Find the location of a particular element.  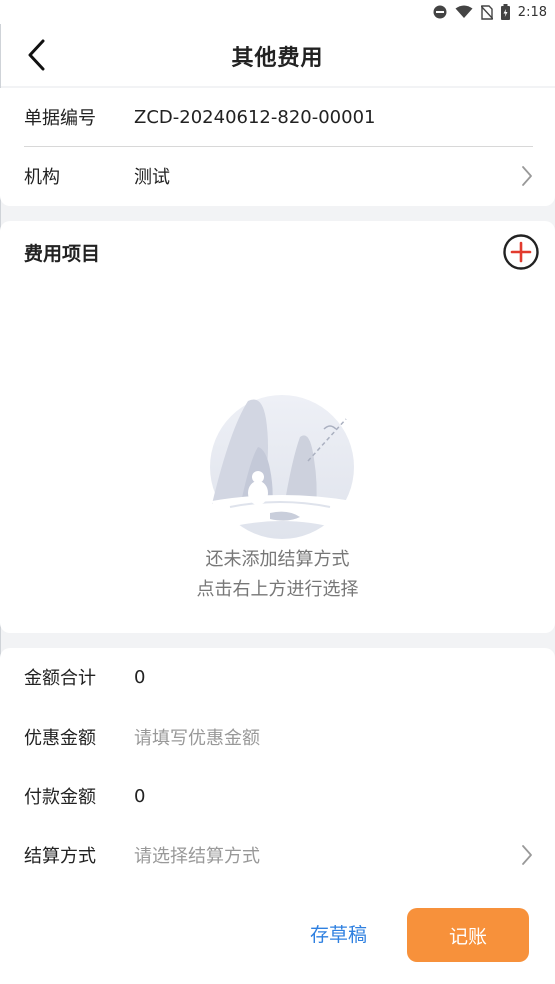

settlement-method-label: 结算方式 is located at coordinates (60, 856).